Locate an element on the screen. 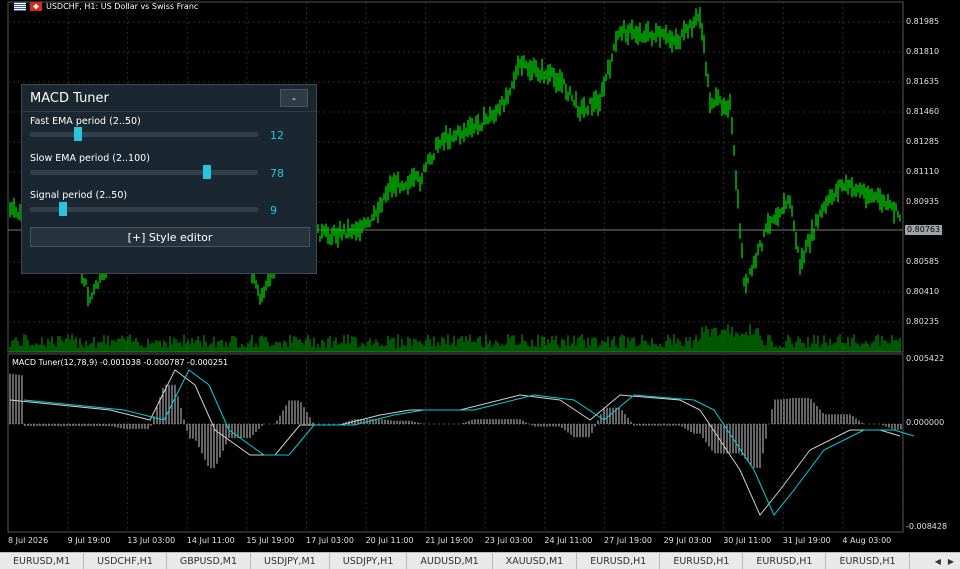 The height and width of the screenshot is (569, 960). panel-header: MACD Tuner - is located at coordinates (169, 98).